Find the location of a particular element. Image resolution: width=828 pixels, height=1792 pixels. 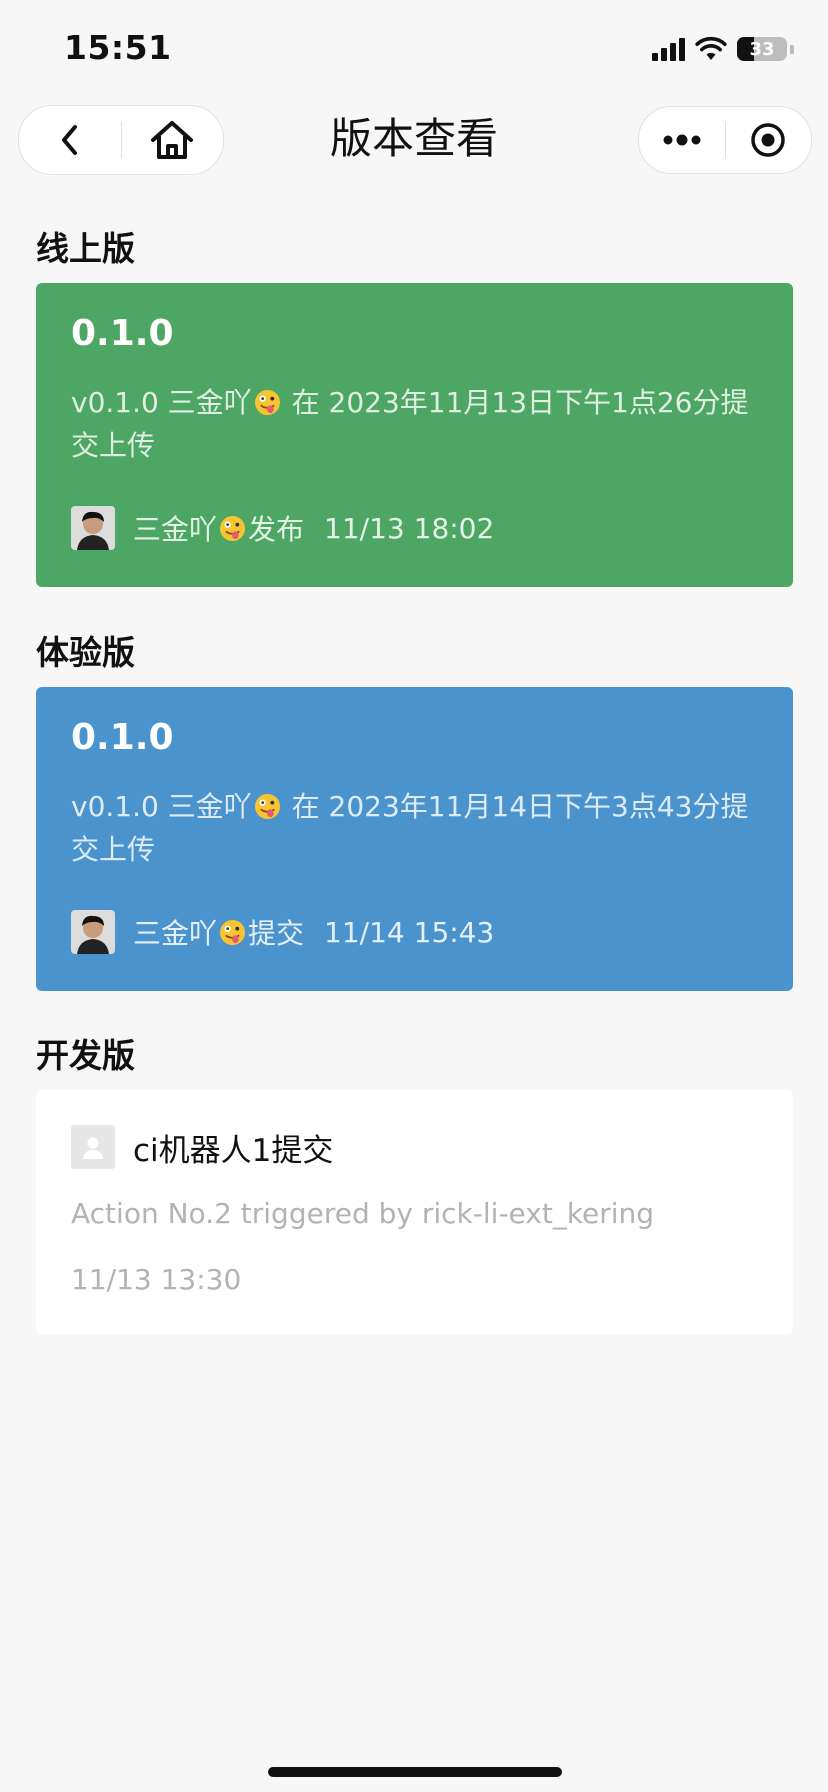

wifi-icon is located at coordinates (711, 48).